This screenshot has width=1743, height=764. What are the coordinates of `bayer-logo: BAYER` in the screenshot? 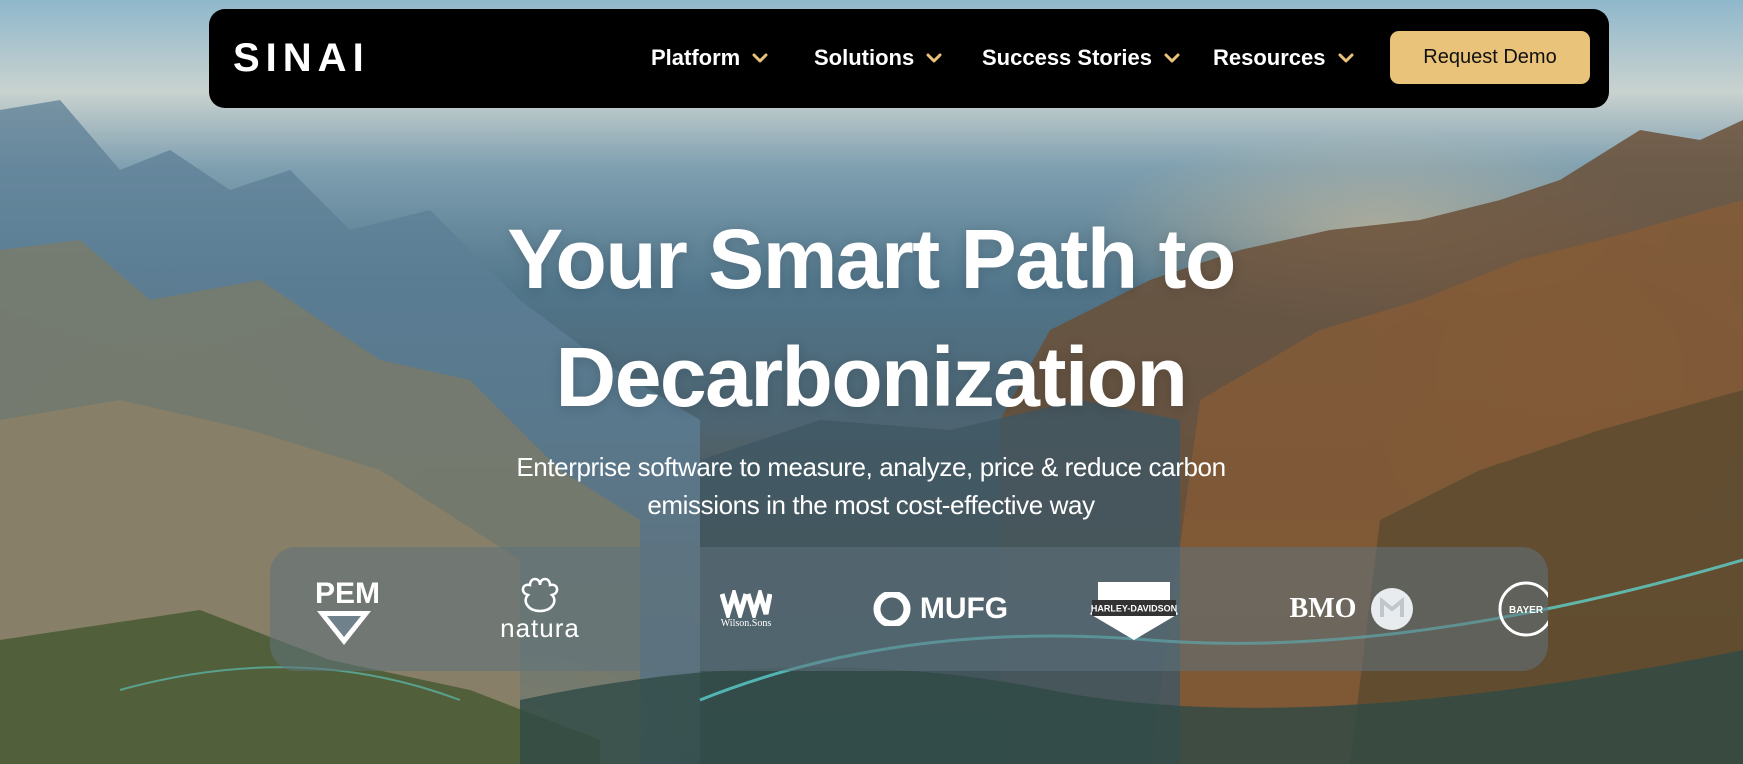 It's located at (1522, 609).